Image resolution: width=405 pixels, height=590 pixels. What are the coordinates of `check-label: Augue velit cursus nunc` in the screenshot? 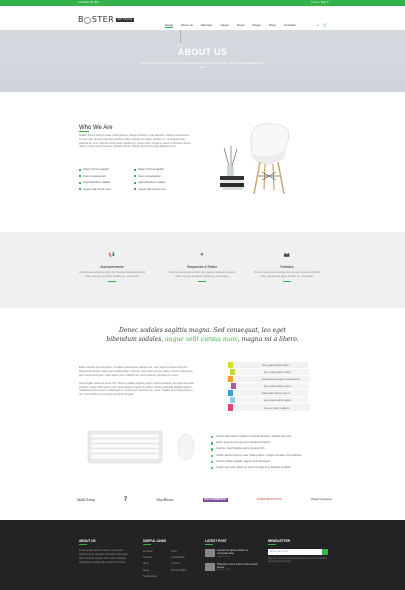 It's located at (152, 189).